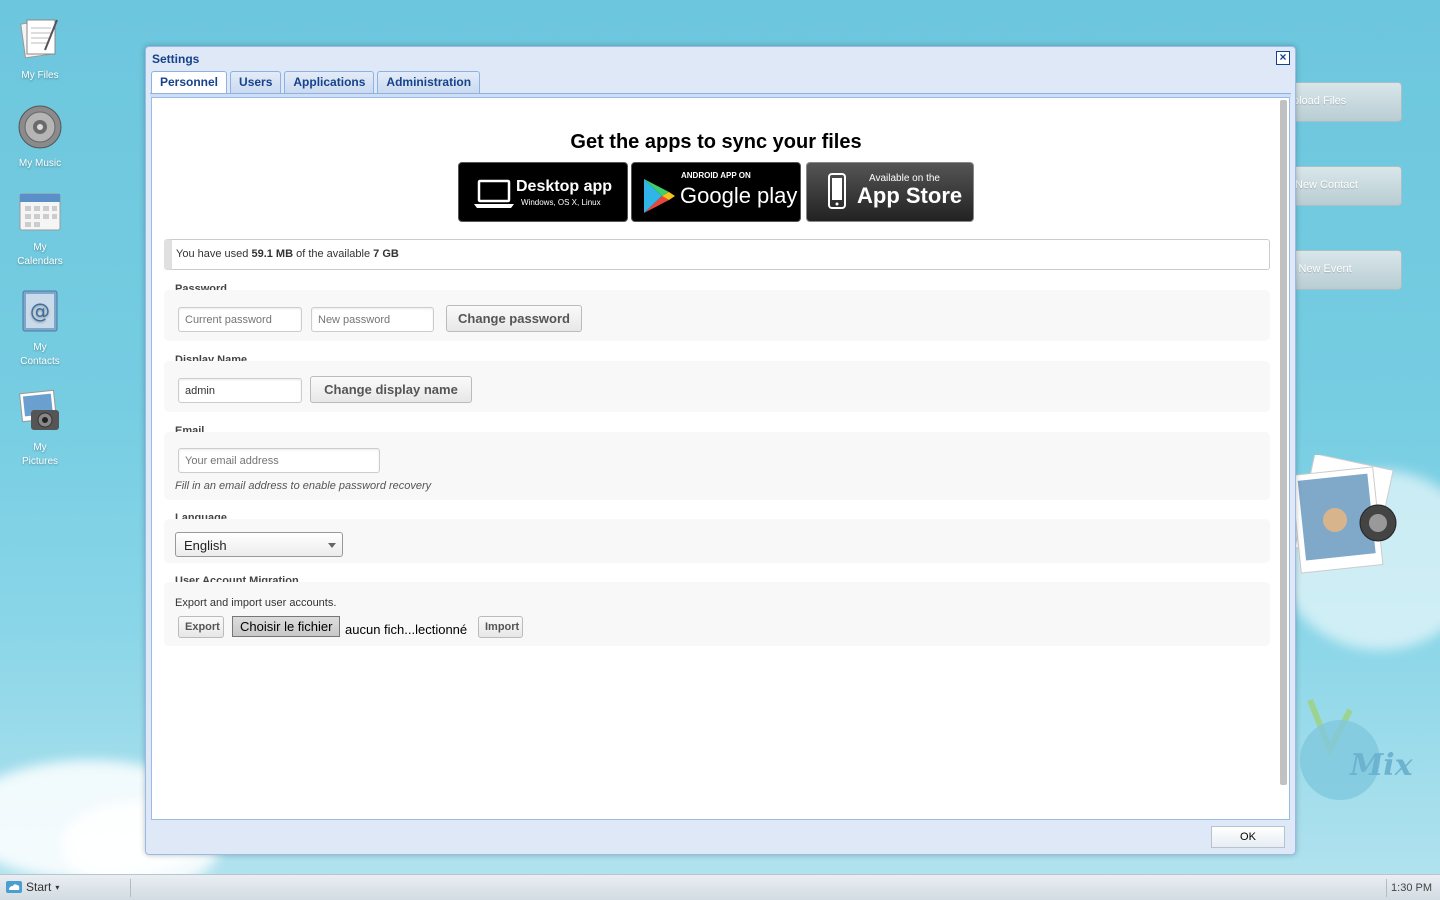 Image resolution: width=1440 pixels, height=900 pixels. What do you see at coordinates (14, 887) in the screenshot?
I see `cloud-icon` at bounding box center [14, 887].